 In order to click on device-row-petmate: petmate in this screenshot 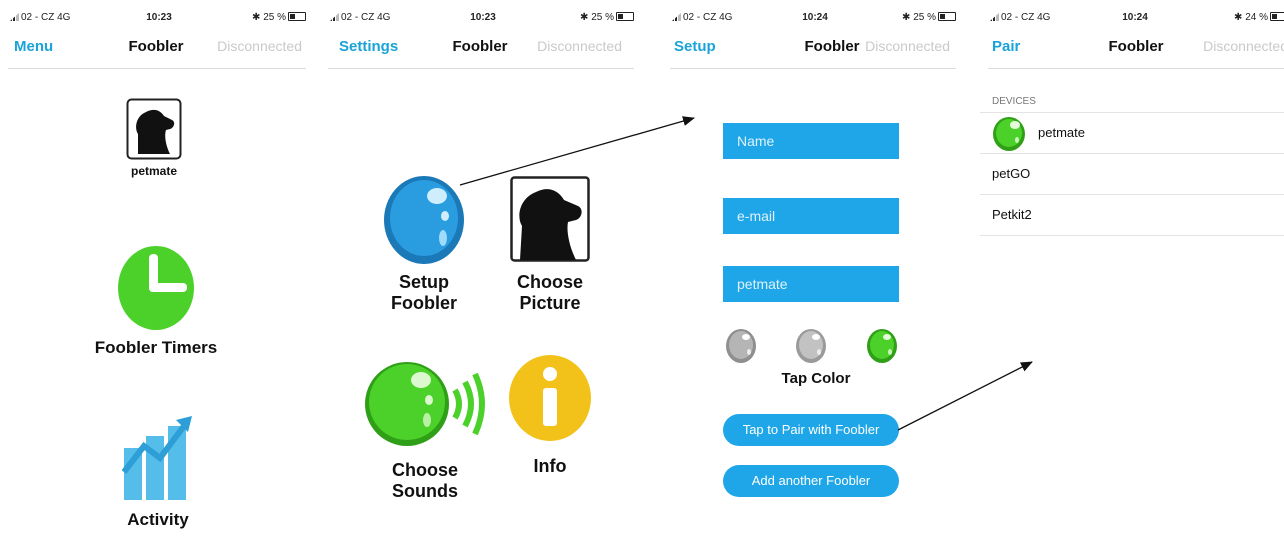, I will do `click(1132, 133)`.